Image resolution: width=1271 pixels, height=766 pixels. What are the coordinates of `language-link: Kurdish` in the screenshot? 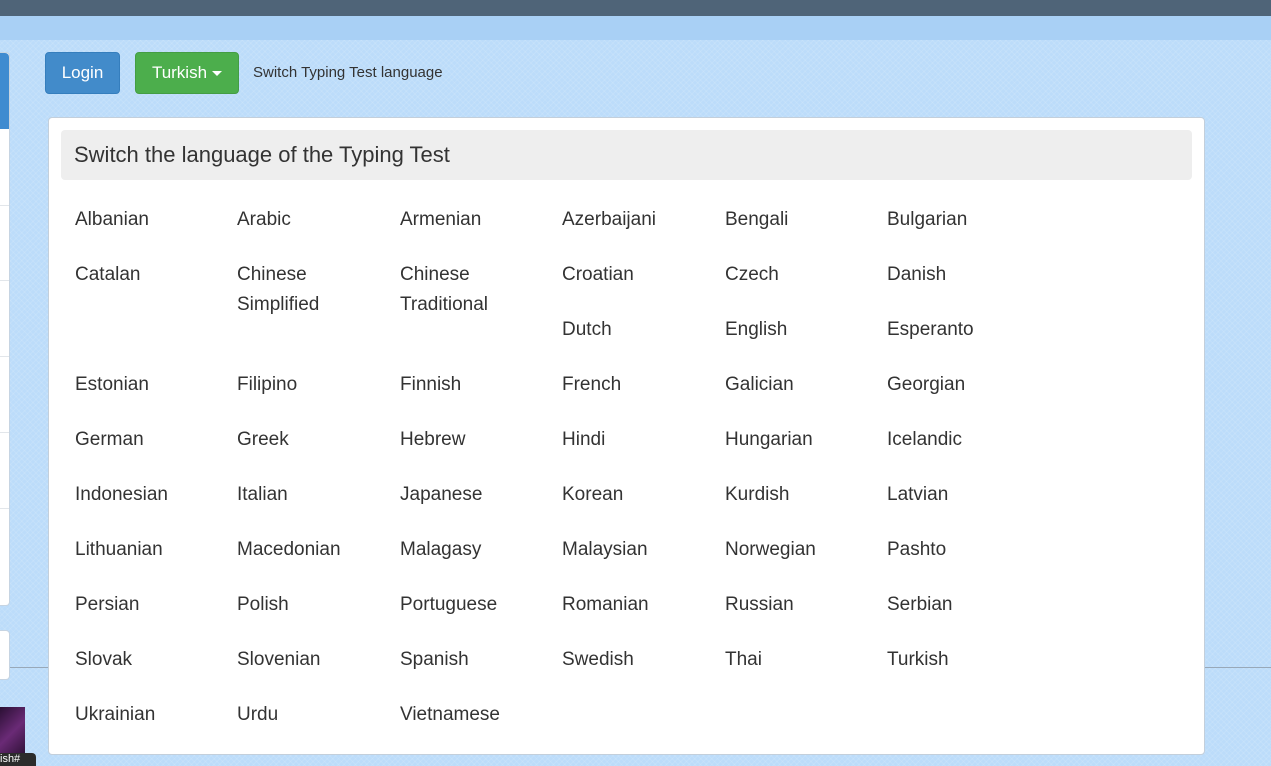 It's located at (757, 495).